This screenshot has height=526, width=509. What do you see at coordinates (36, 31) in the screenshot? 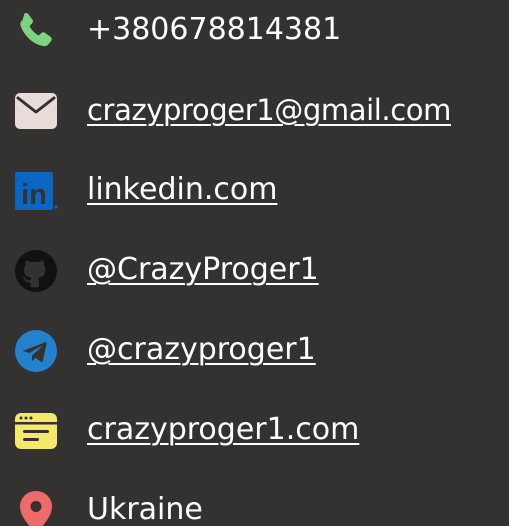
I see `phone-icon` at bounding box center [36, 31].